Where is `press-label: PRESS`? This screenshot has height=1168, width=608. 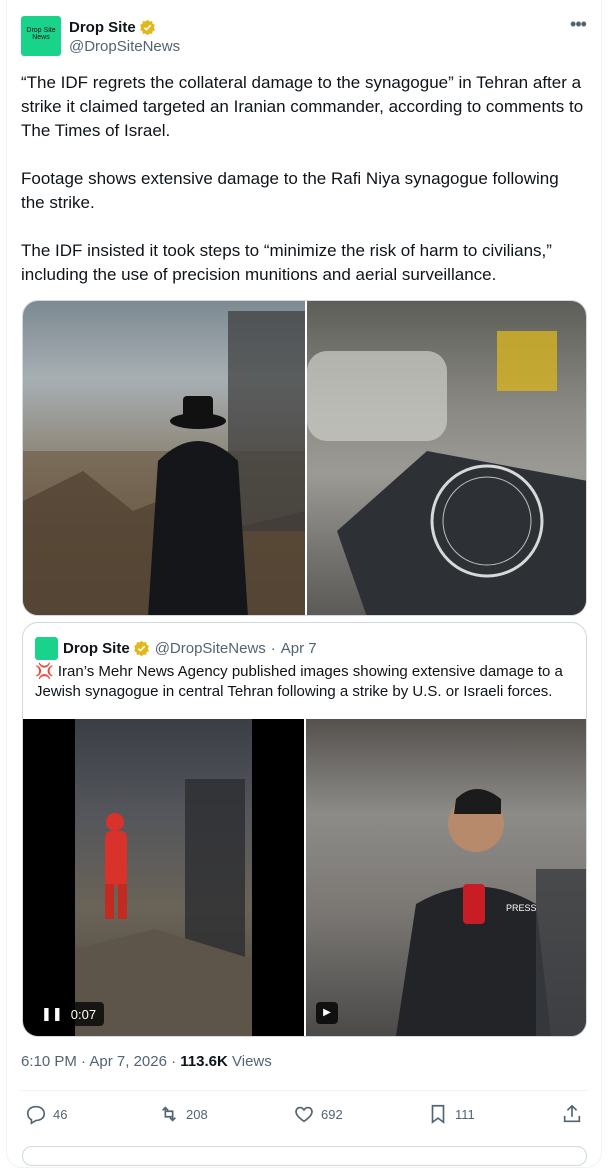
press-label: PRESS is located at coordinates (521, 908).